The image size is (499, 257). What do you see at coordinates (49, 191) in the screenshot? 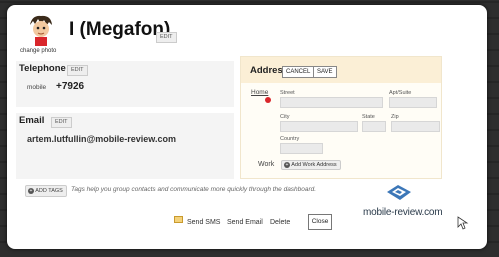
I see `add-tags-label: ADD TAGS` at bounding box center [49, 191].